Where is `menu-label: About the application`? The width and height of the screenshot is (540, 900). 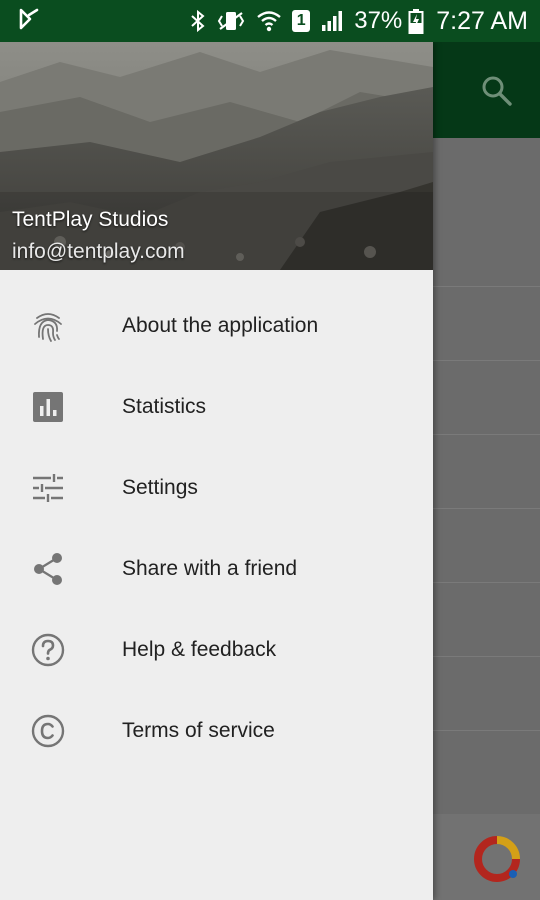
menu-label: About the application is located at coordinates (220, 325).